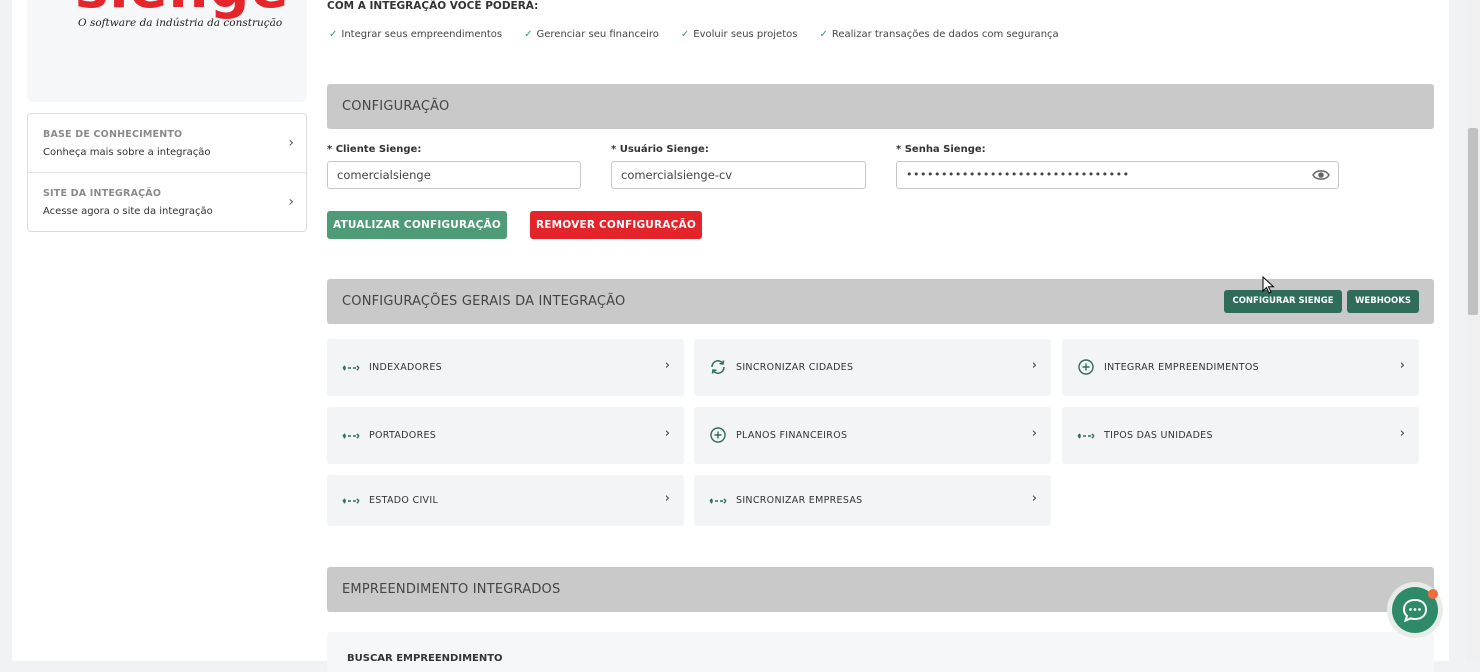  What do you see at coordinates (792, 435) in the screenshot?
I see `option-label: PLANOS FINANCEIROS` at bounding box center [792, 435].